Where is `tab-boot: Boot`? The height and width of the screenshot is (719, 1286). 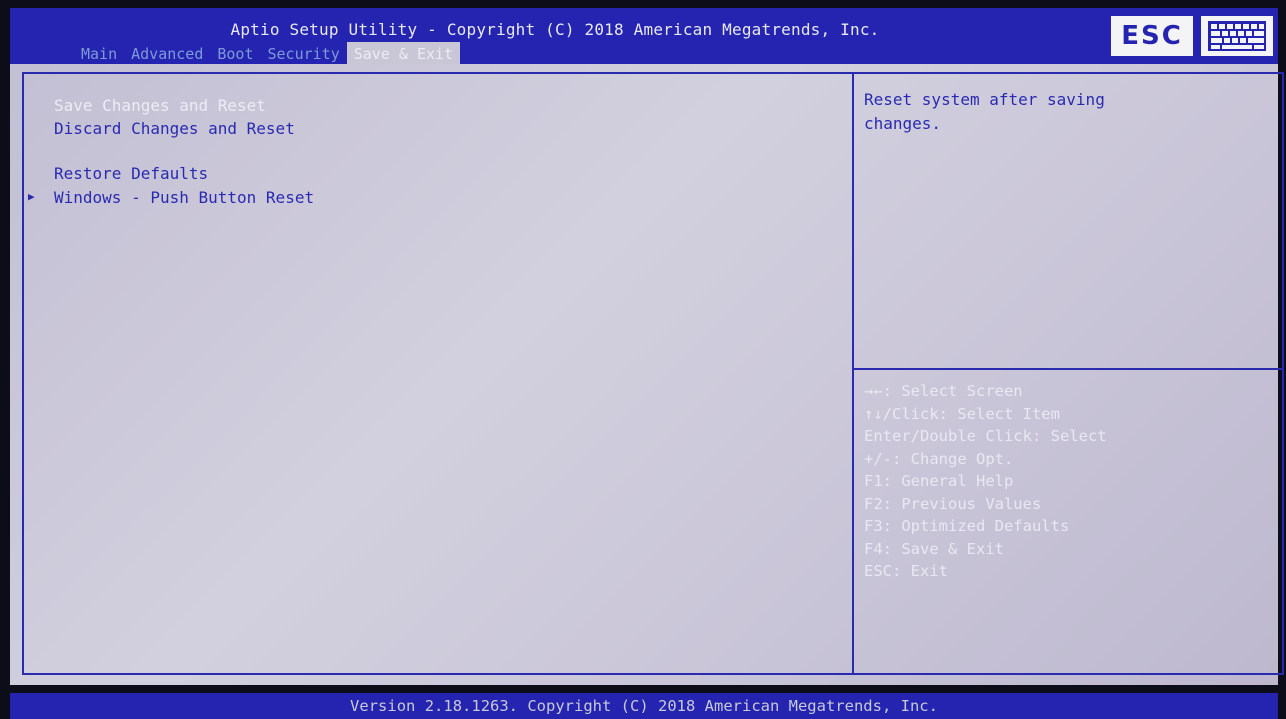
tab-boot: Boot is located at coordinates (235, 54).